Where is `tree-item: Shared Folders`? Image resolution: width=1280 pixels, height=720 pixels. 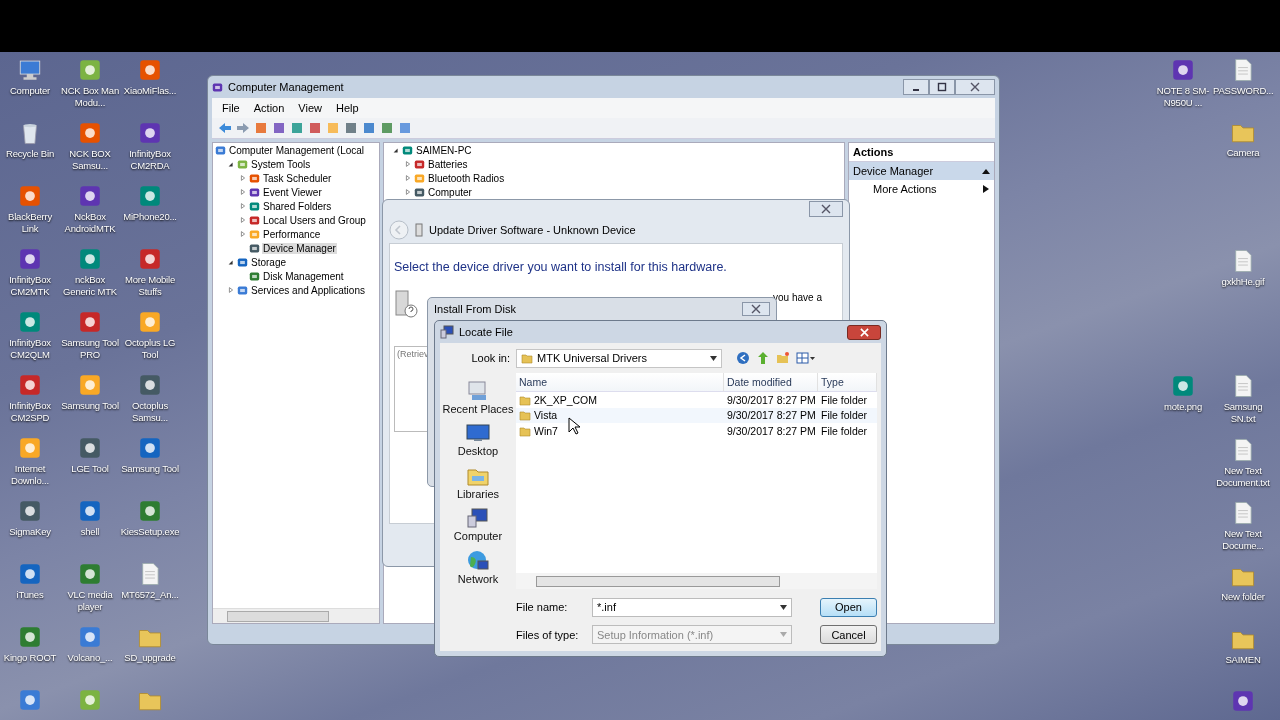
tree-item: Shared Folders is located at coordinates (297, 206).